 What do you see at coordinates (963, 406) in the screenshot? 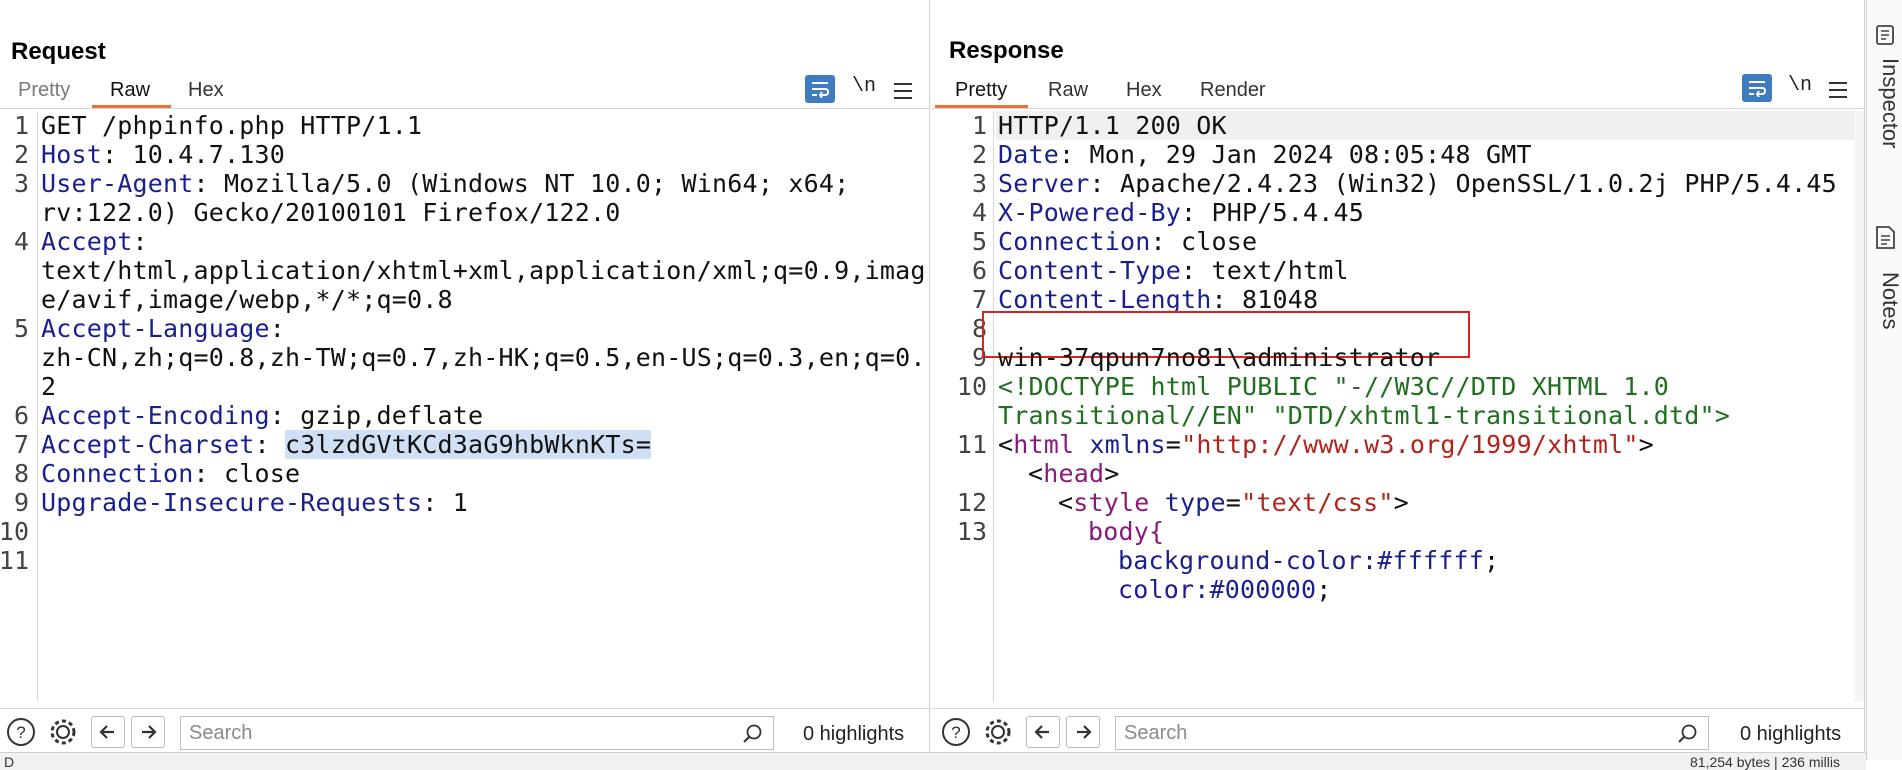
I see `line-gutter: 1 2 3 4 5 6 7 8 9 10 11 12 13` at bounding box center [963, 406].